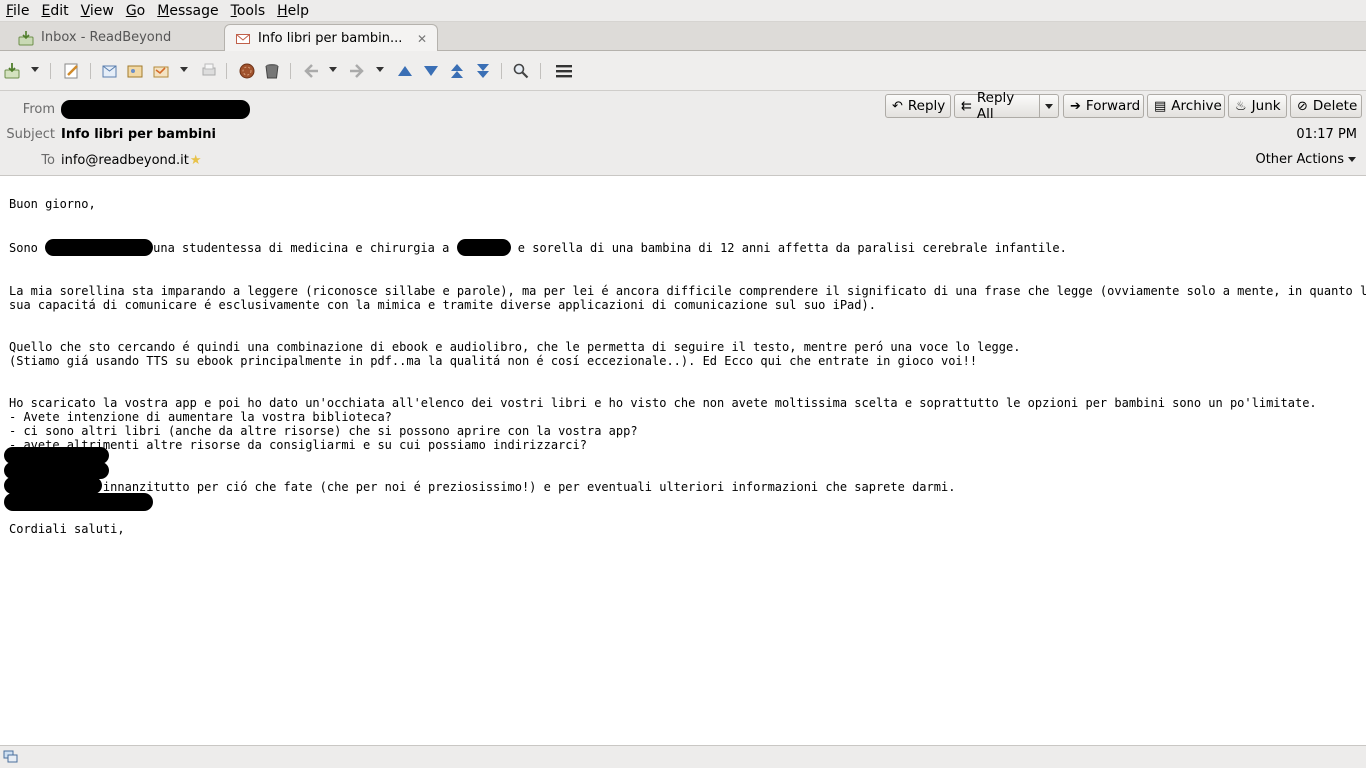 The height and width of the screenshot is (769, 1366). I want to click on delete-button: ⊘ Delete, so click(1326, 106).